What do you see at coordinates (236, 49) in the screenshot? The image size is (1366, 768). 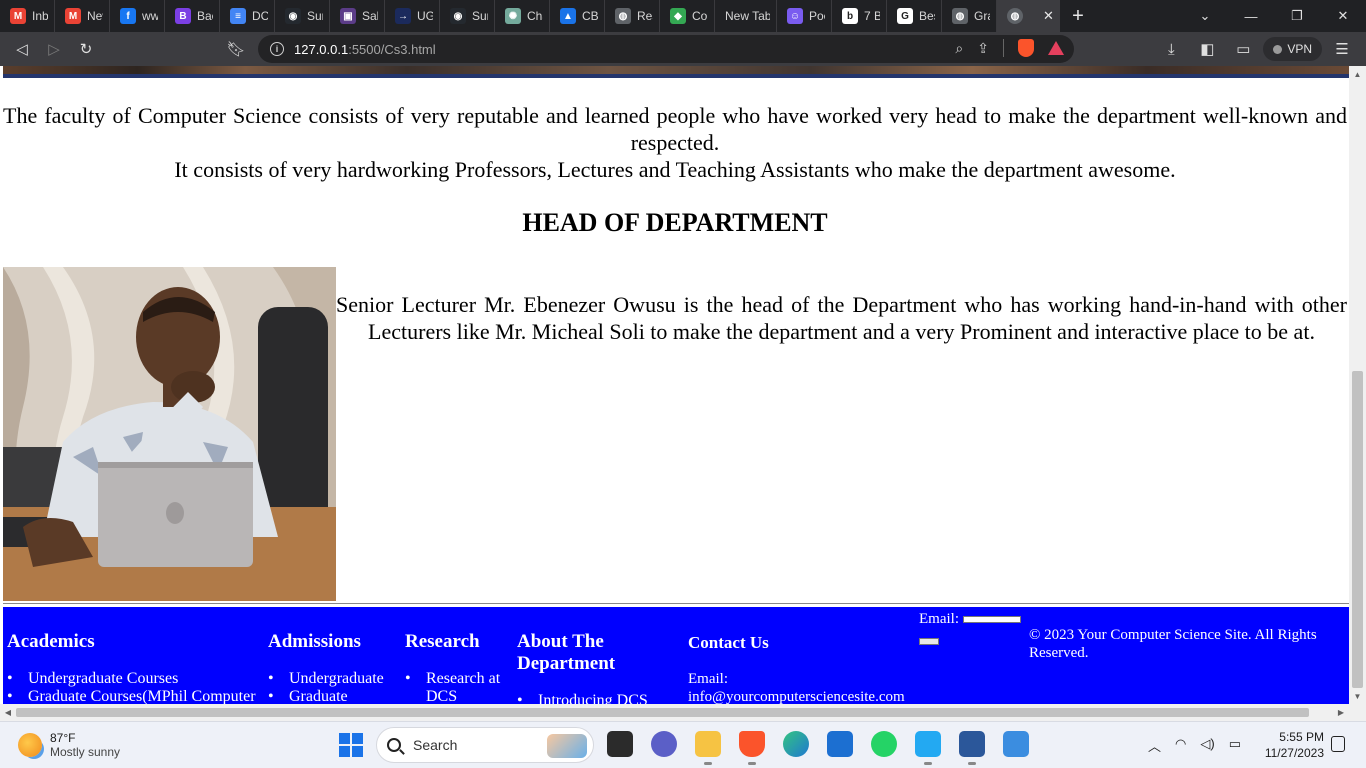 I see `bookmark-icon: 🔖︎` at bounding box center [236, 49].